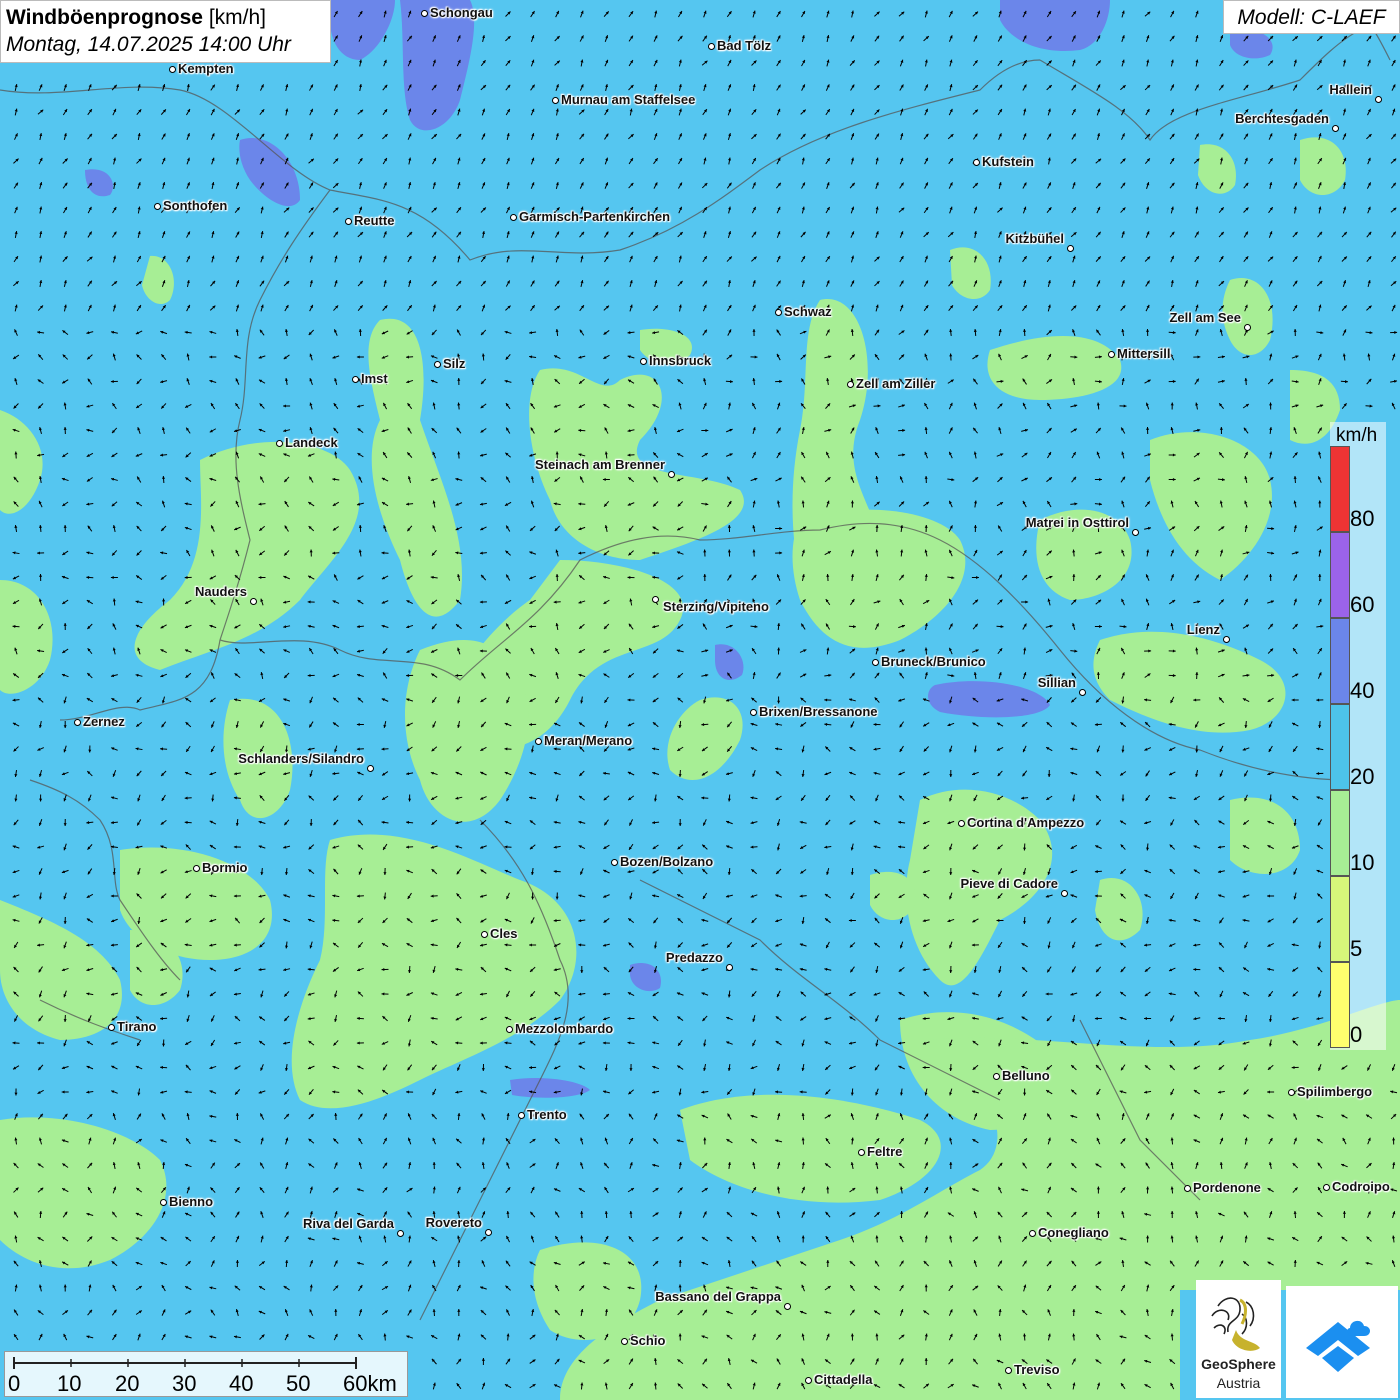 The image size is (1400, 1400). What do you see at coordinates (885, 1151) in the screenshot?
I see `city-label: Feltre` at bounding box center [885, 1151].